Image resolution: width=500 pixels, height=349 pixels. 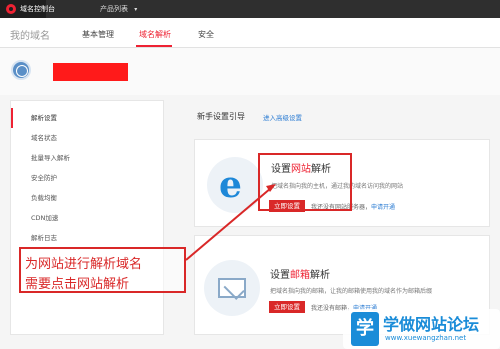 What do you see at coordinates (431, 324) in the screenshot?
I see `watermark-title: 学做网站论坛` at bounding box center [431, 324].